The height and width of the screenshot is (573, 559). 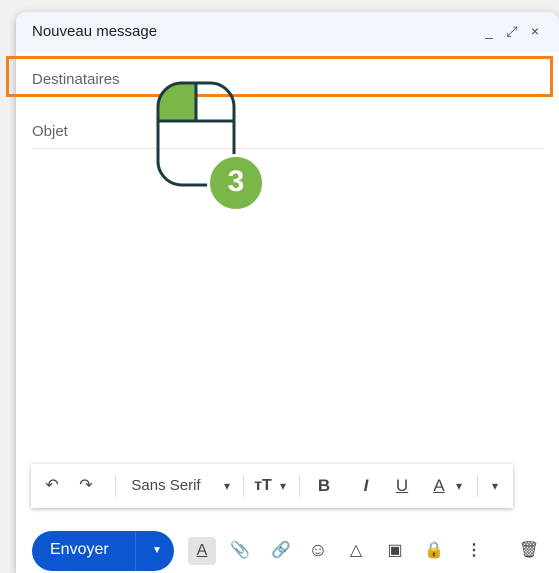 What do you see at coordinates (324, 486) in the screenshot?
I see `bold-button: B` at bounding box center [324, 486].